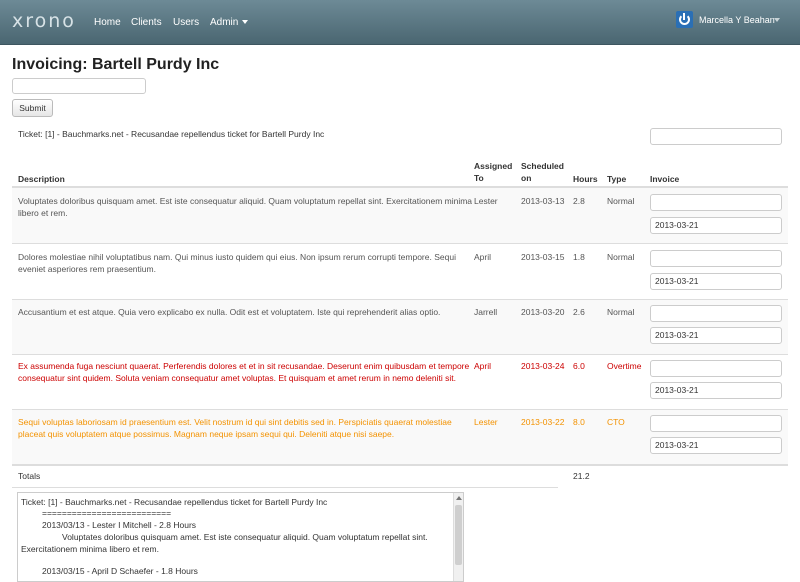  I want to click on nav-users: Users, so click(186, 22).